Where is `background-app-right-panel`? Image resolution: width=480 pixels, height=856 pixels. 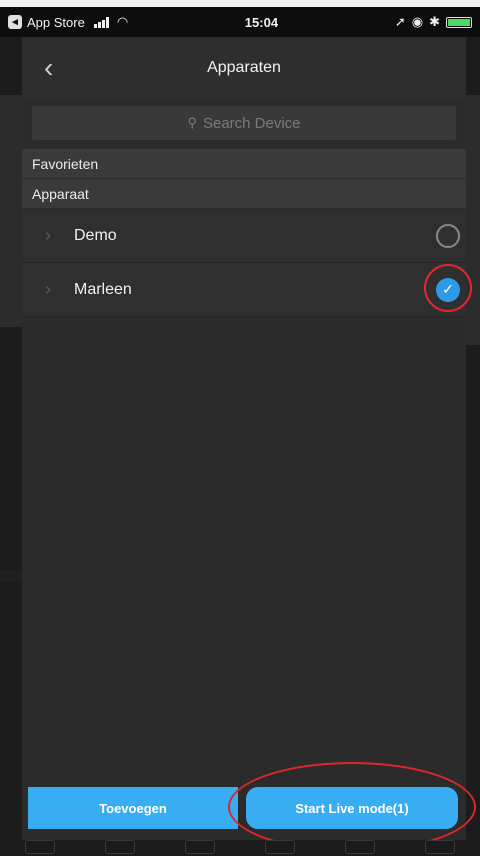 background-app-right-panel is located at coordinates (473, 220).